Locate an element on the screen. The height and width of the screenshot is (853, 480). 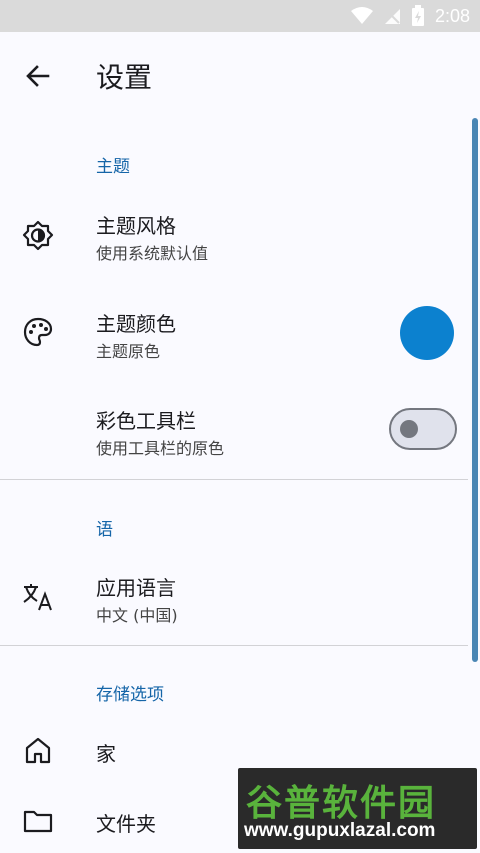
watermark-brand: 谷普软件园 is located at coordinates (341, 803).